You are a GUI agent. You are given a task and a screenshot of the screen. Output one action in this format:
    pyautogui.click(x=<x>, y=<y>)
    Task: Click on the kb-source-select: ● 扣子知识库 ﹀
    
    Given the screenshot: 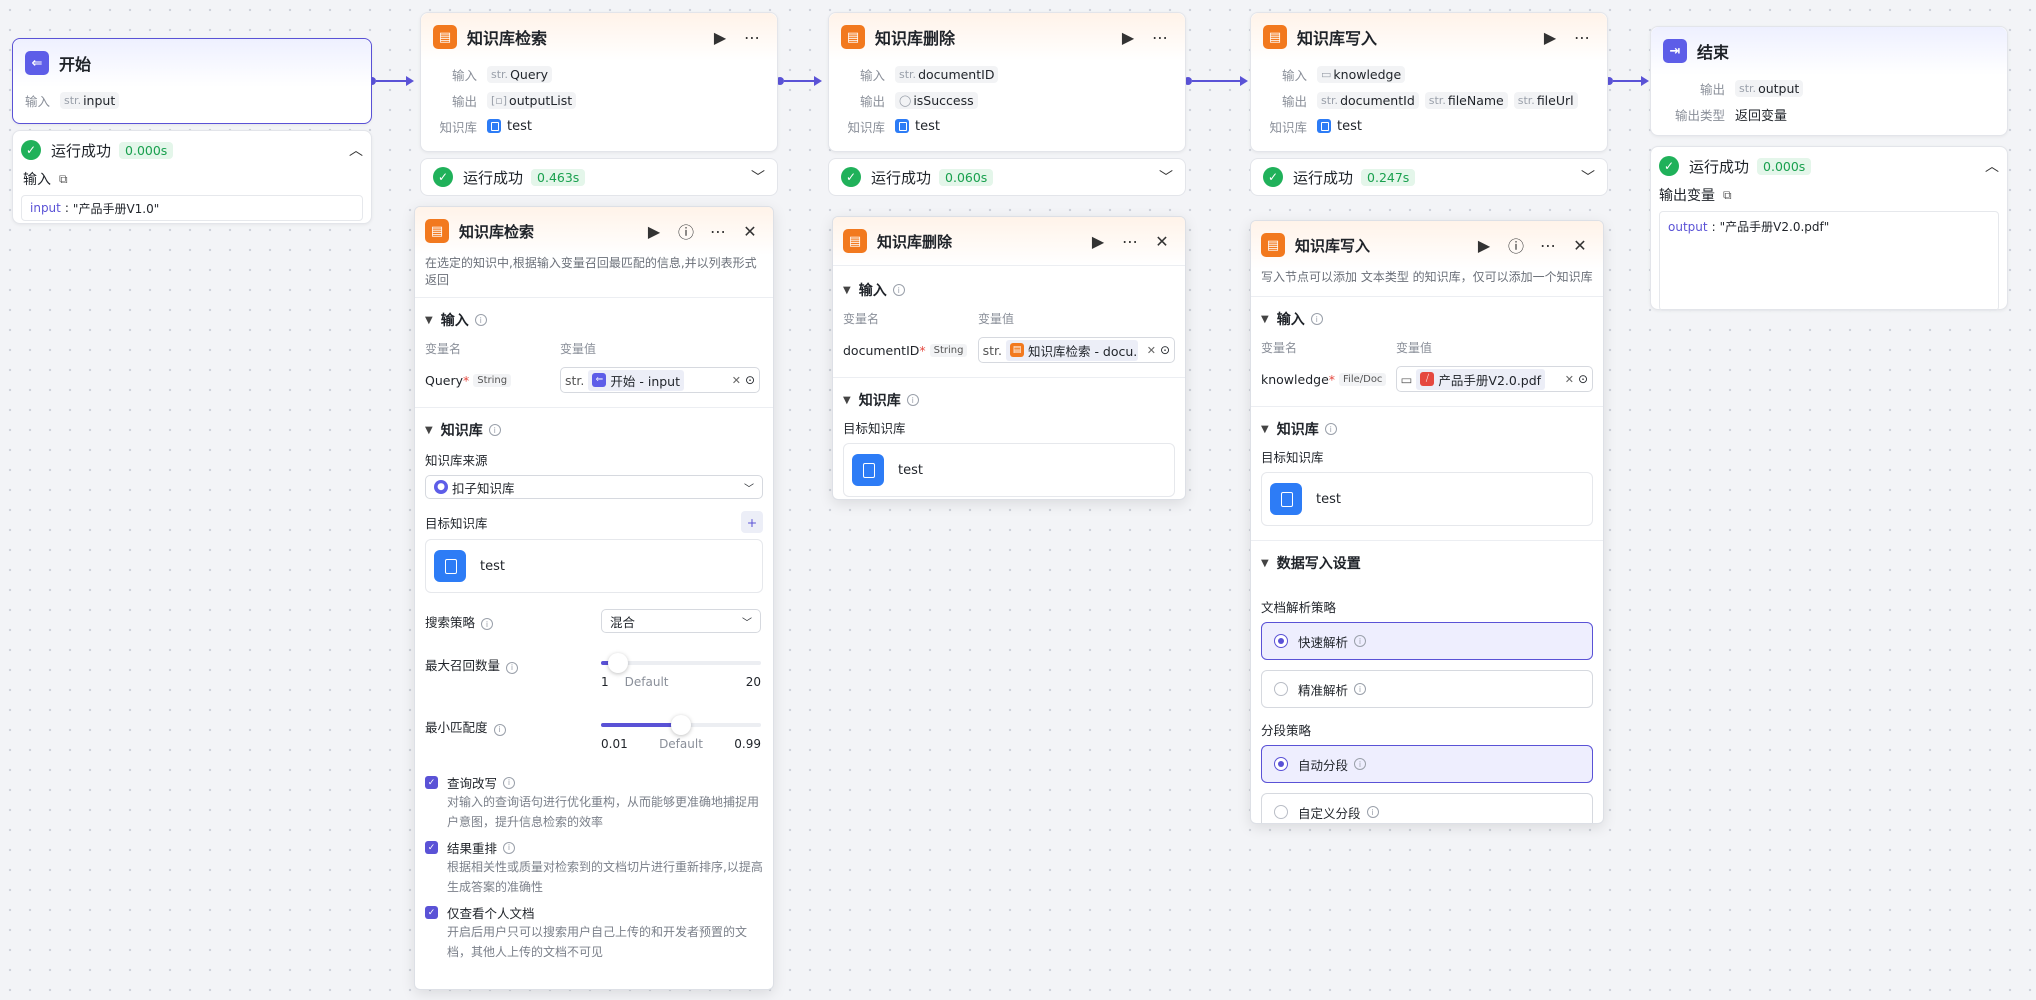 What is the action you would take?
    pyautogui.click(x=594, y=487)
    